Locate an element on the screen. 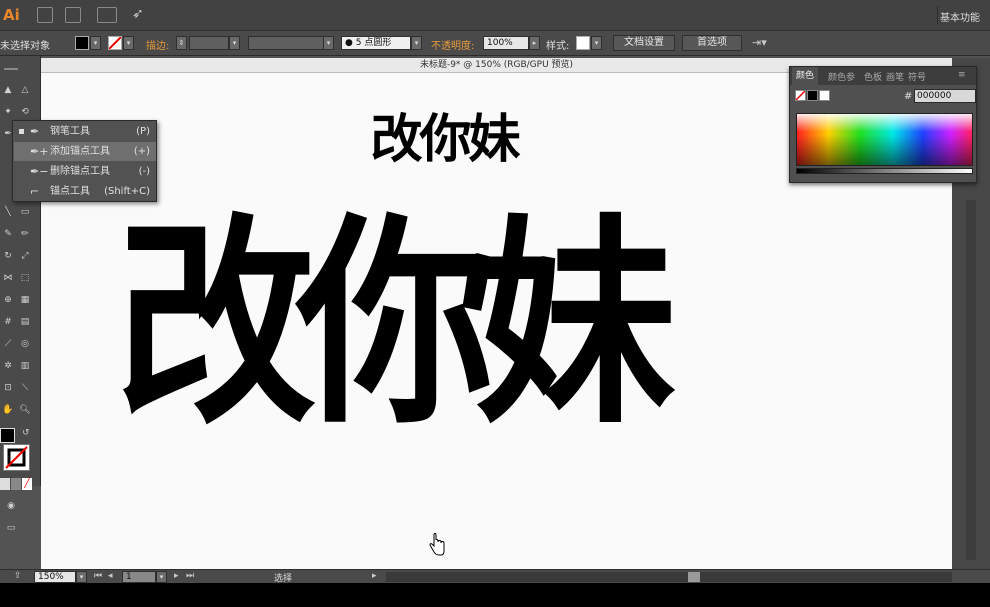  prev-artboard-icon: ◂ is located at coordinates (110, 576).